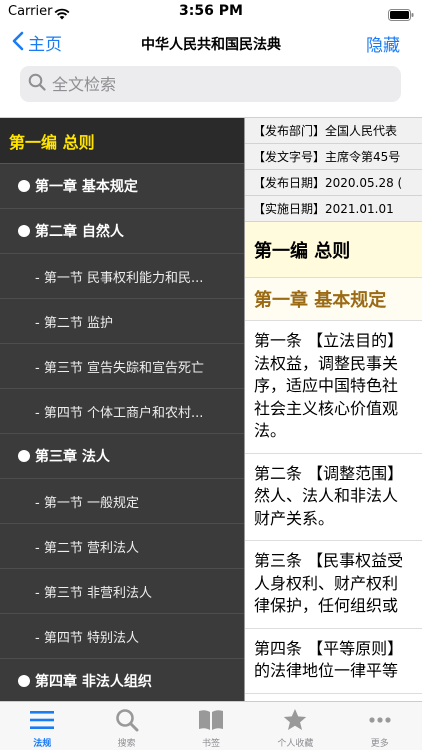 This screenshot has width=422, height=750. I want to click on status-bar: Carrier 3:56 PM, so click(211, 13).